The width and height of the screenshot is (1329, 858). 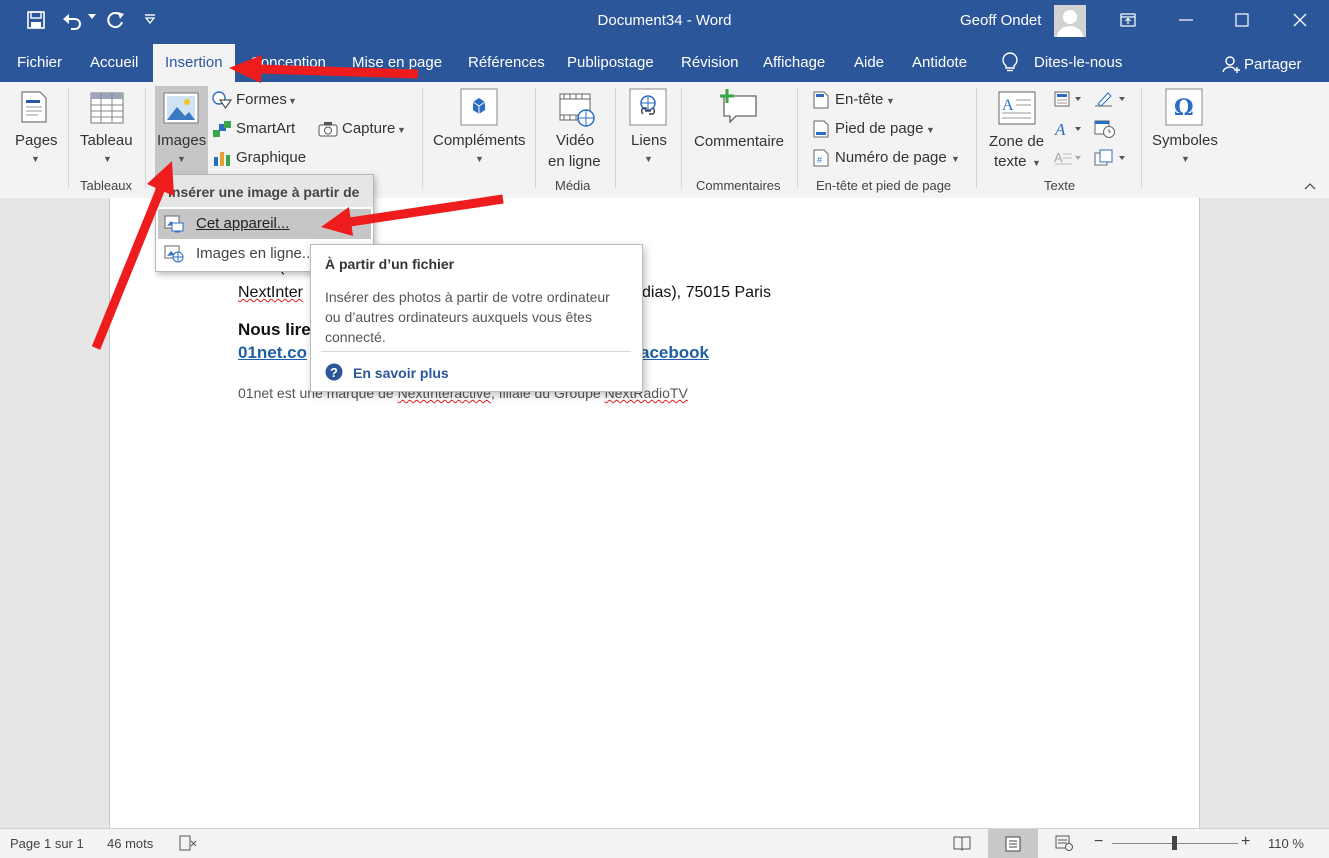 What do you see at coordinates (1098, 842) in the screenshot?
I see `zoom-out-button: −` at bounding box center [1098, 842].